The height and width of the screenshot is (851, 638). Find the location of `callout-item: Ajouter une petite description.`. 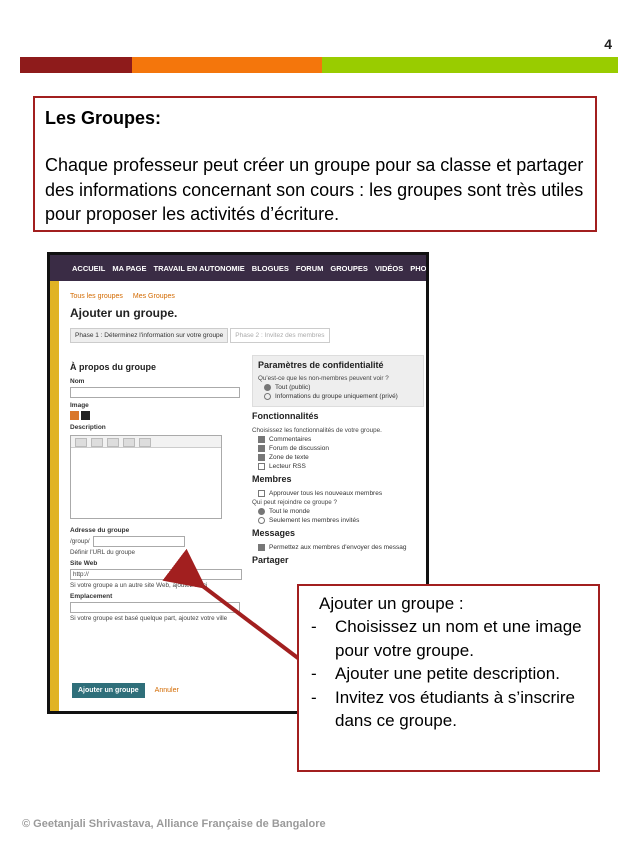

callout-item: Ajouter une petite description. is located at coordinates (448, 674).